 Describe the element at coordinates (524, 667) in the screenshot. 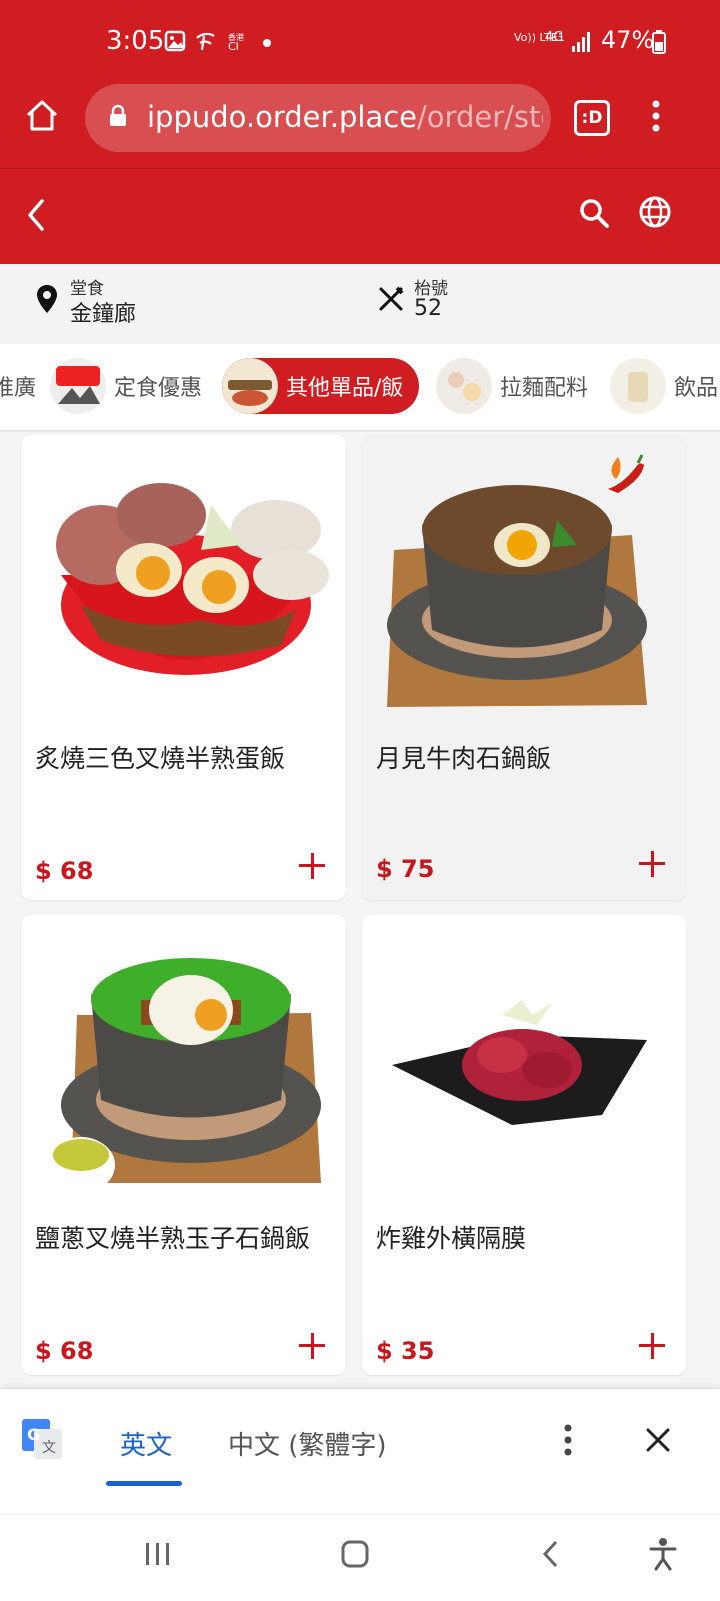

I see `menu-item-card: 月見牛肉石鍋飯 $ 75` at that location.